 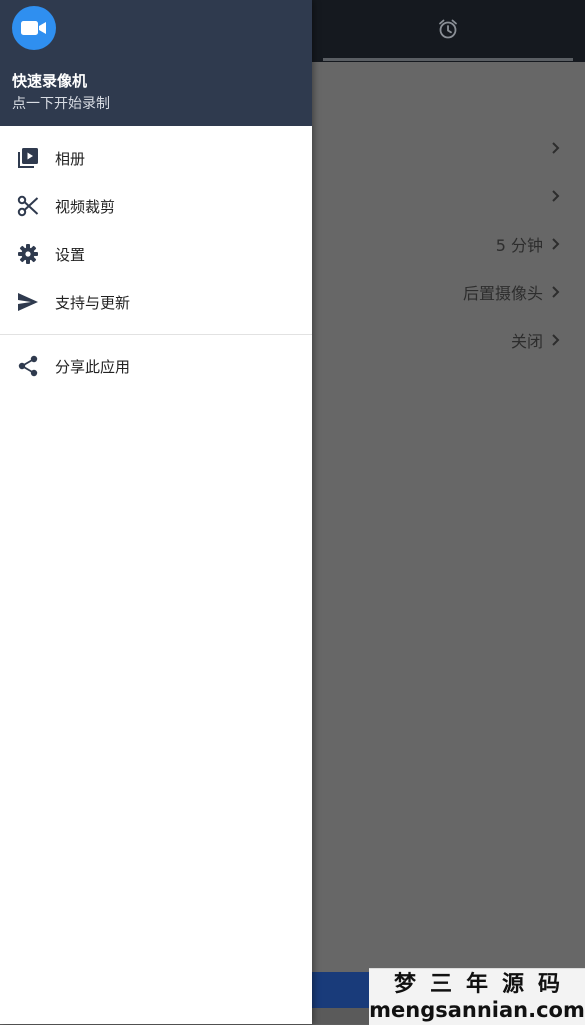 I want to click on menu-item-album: 相册, so click(x=156, y=158).